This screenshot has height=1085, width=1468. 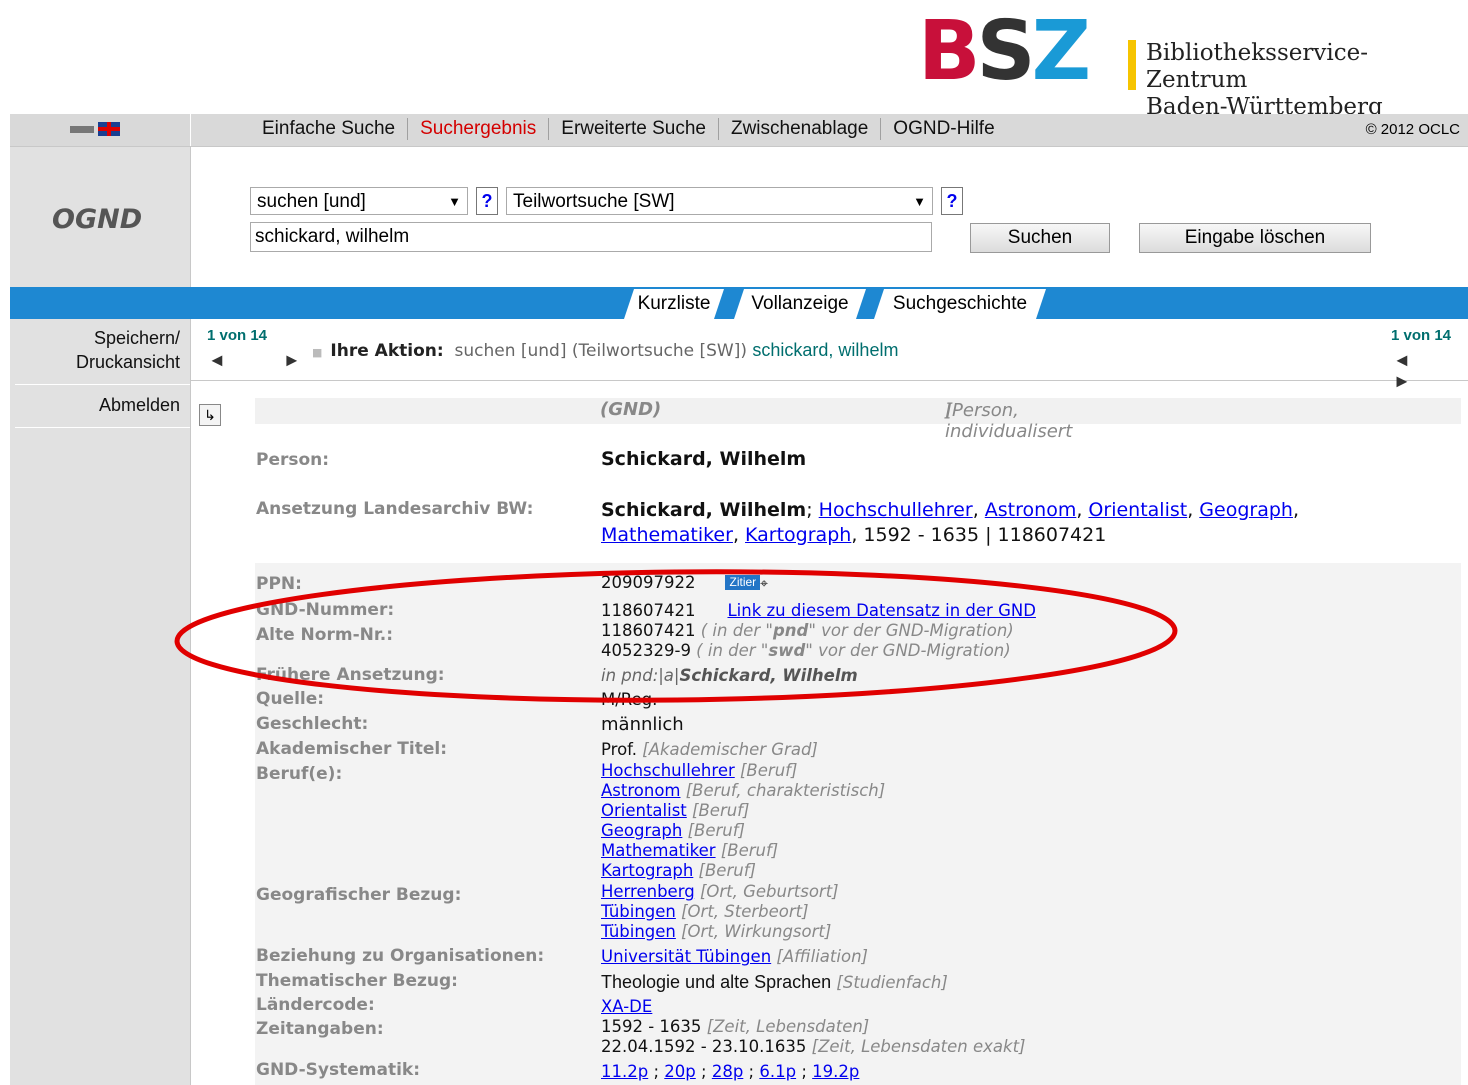 What do you see at coordinates (716, 931) in the screenshot?
I see `list-item: Tübingen [Ort, Wirkungsort]` at bounding box center [716, 931].